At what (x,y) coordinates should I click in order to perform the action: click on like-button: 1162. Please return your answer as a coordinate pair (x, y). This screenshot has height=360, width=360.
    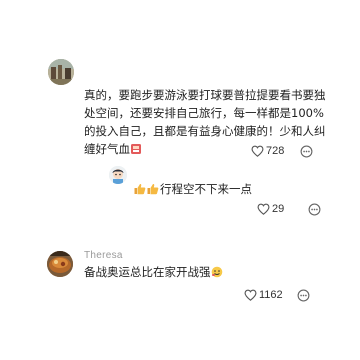
    Looking at the image, I should click on (263, 295).